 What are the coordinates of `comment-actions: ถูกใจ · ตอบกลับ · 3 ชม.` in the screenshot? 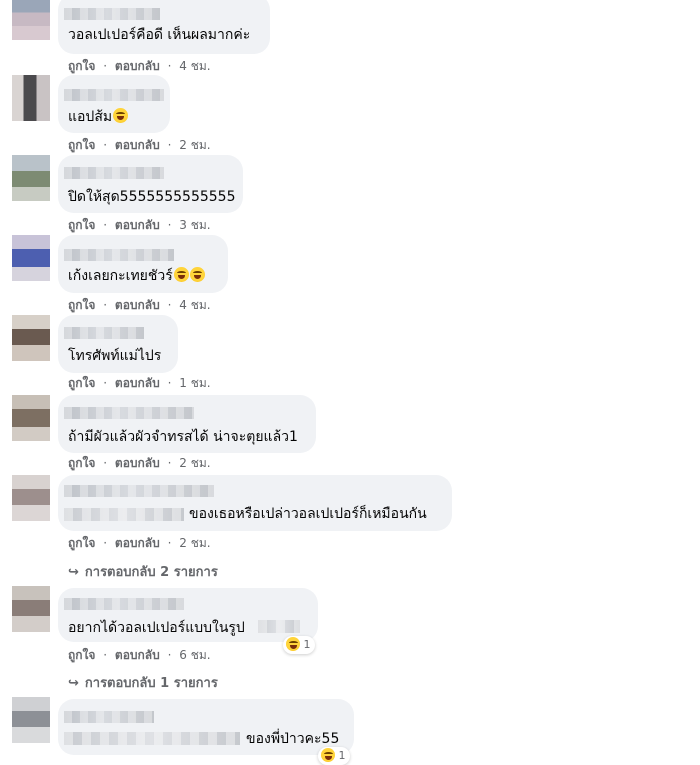 It's located at (139, 225).